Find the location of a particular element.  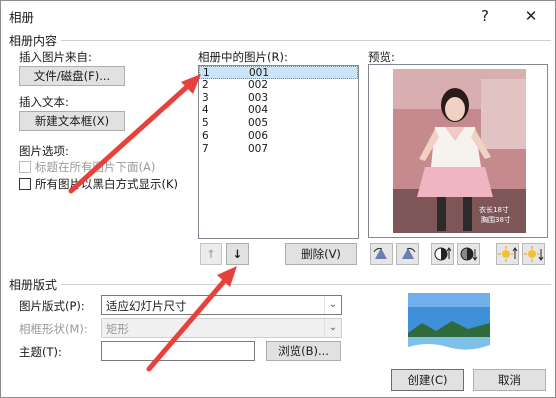

rotate-left-icon is located at coordinates (380, 253).